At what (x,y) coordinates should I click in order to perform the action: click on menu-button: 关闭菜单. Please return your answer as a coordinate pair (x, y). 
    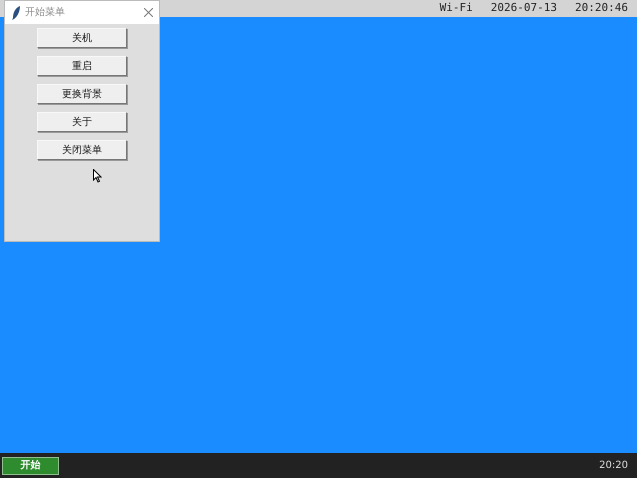
    Looking at the image, I should click on (82, 150).